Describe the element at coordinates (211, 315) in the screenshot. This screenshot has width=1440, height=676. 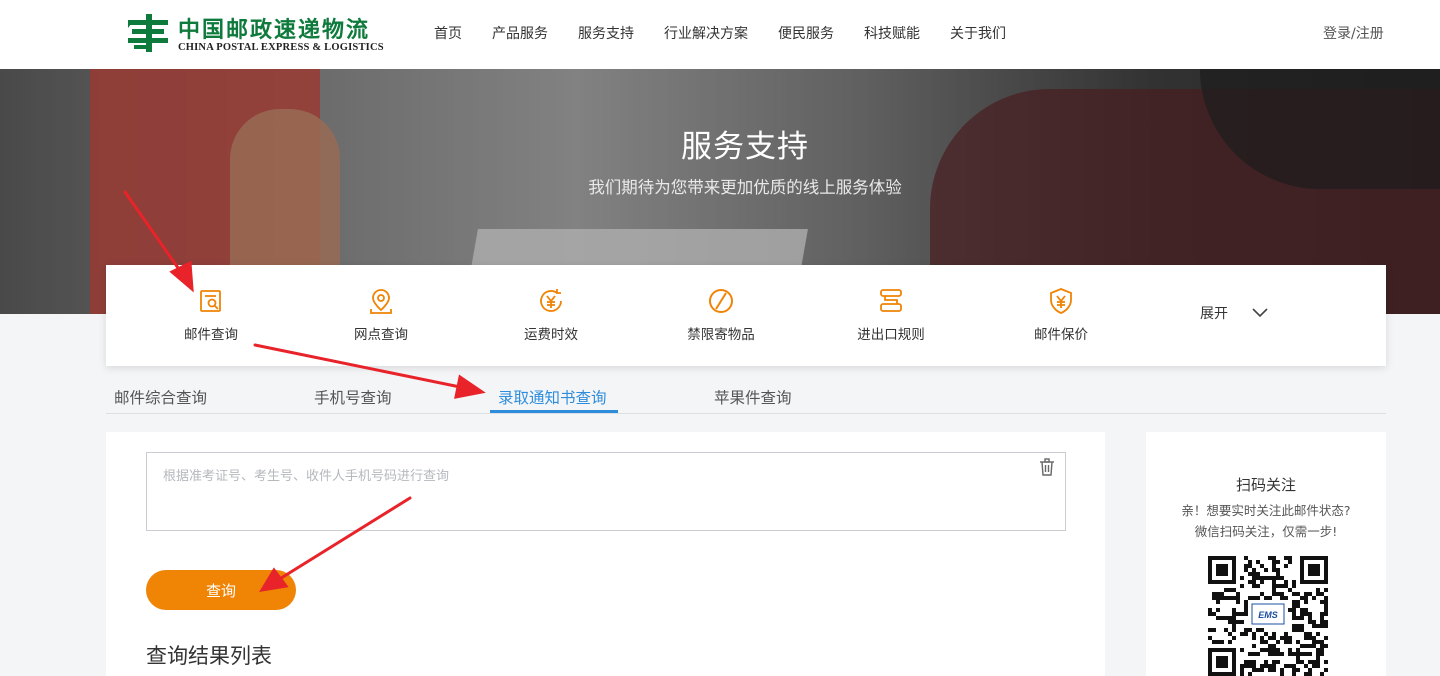
I see `service-mail-query: 邮件查询` at that location.